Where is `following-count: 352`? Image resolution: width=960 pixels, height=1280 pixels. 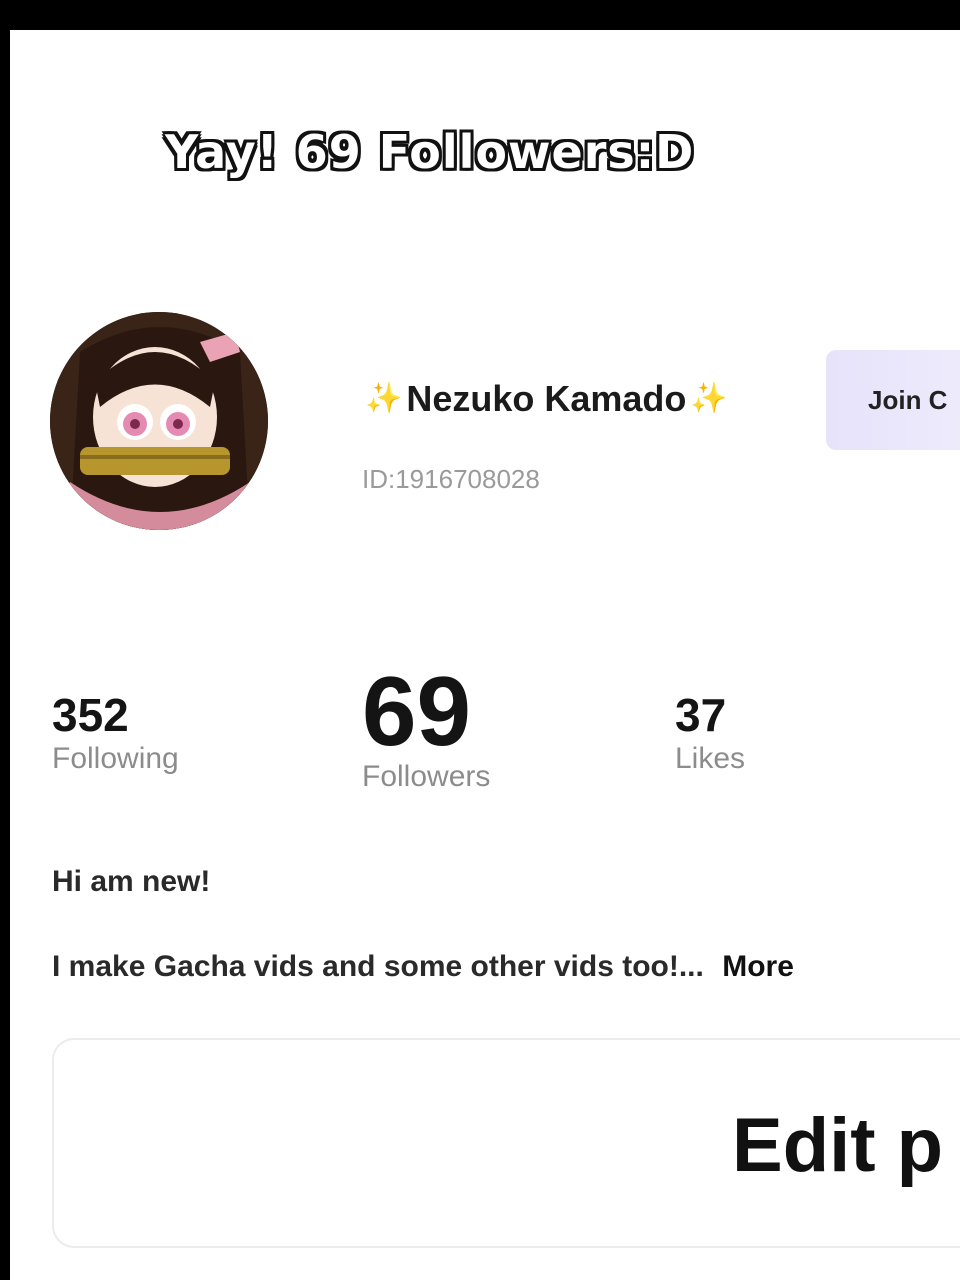
following-count: 352 is located at coordinates (90, 715).